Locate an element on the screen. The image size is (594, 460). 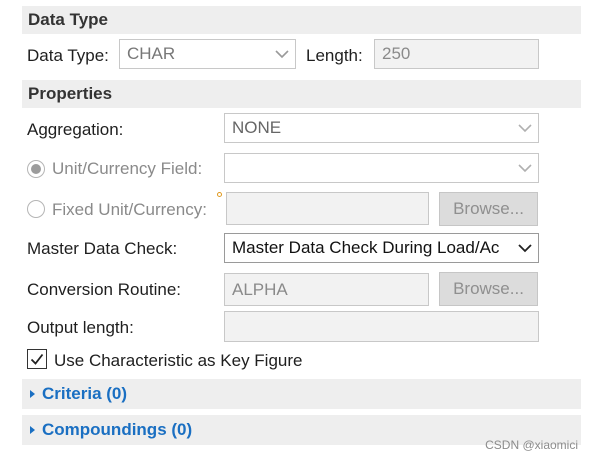
data-type-value: CHAR is located at coordinates (151, 53).